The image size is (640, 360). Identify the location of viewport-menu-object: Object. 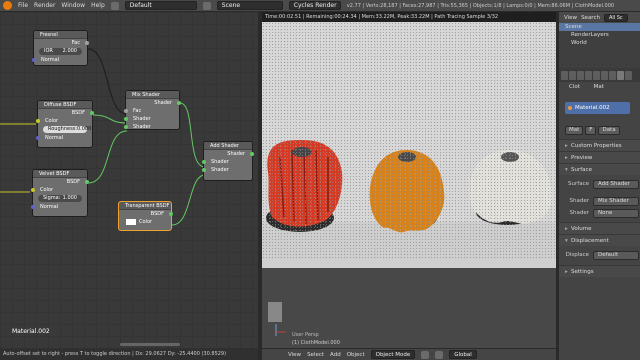
(356, 355).